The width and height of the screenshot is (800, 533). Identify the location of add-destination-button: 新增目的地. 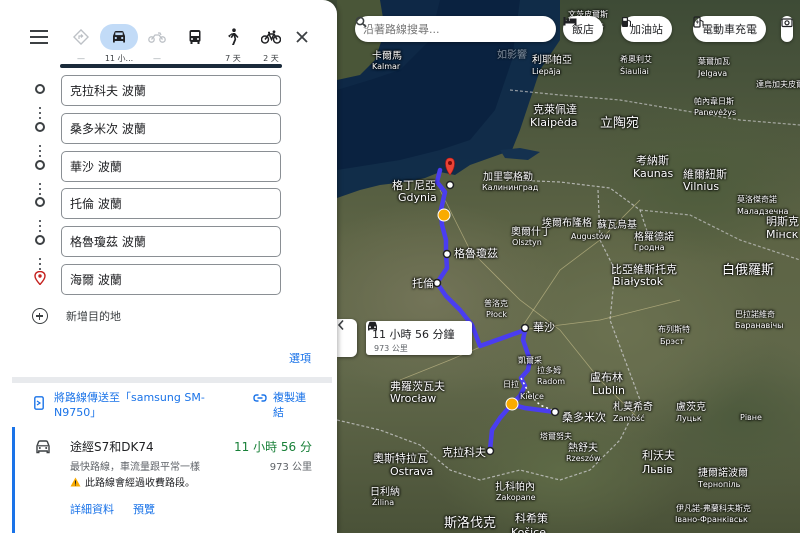
(76, 316).